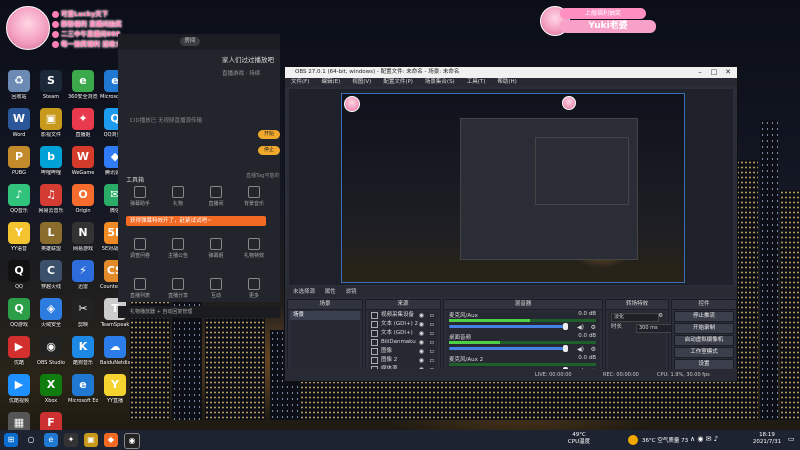  What do you see at coordinates (635, 317) in the screenshot?
I see `transition-select: 淡化` at bounding box center [635, 317].